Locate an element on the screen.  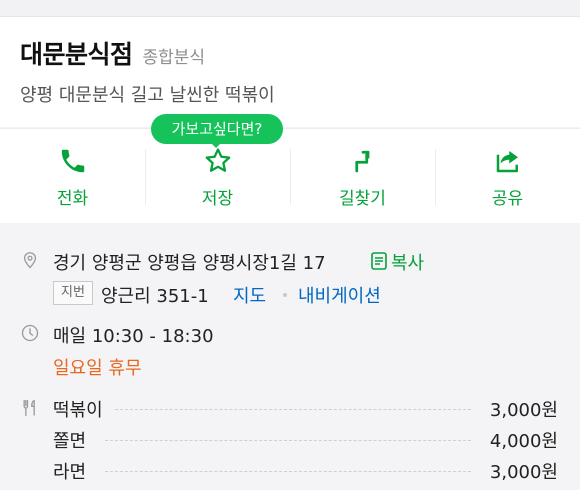
menu-item: 쫄면 4,000원 is located at coordinates (305, 440).